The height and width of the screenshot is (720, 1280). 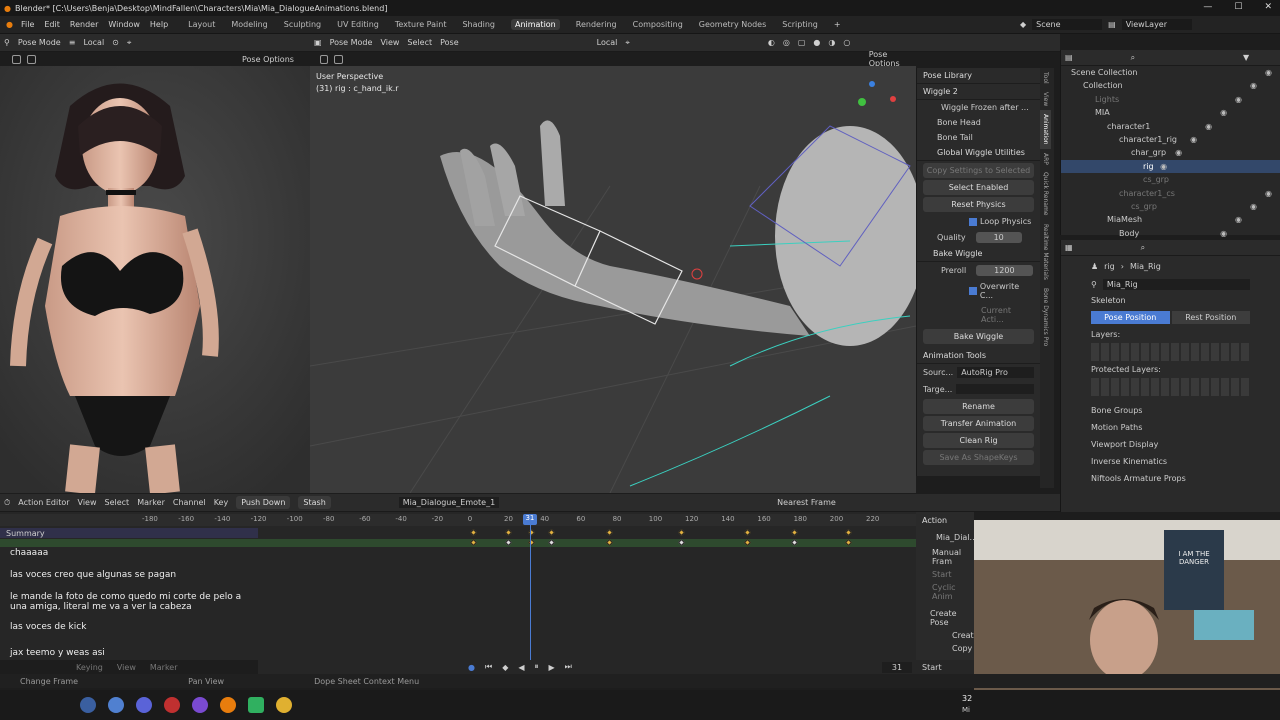 What do you see at coordinates (172, 705) in the screenshot?
I see `obs-app-icon` at bounding box center [172, 705].